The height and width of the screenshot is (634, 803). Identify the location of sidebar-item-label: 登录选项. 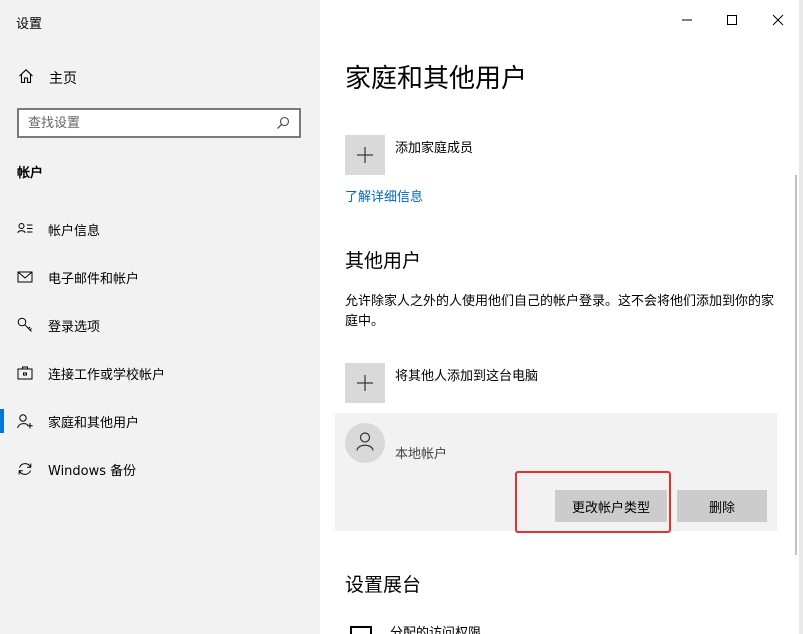
(74, 327).